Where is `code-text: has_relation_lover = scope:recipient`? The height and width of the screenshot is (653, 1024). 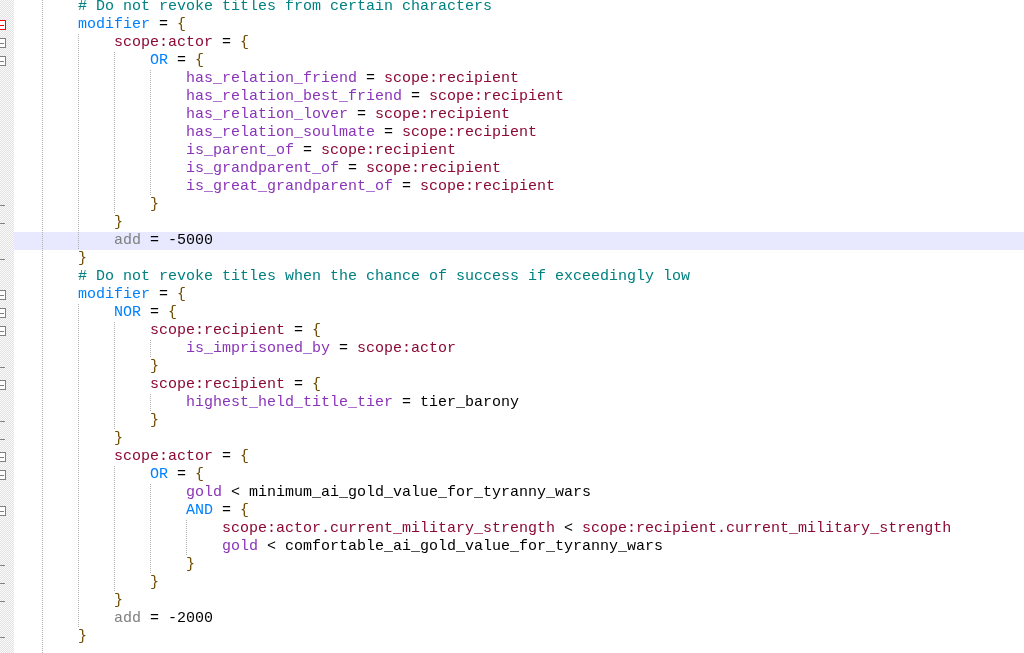
code-text: has_relation_lover = scope:recipient is located at coordinates (348, 115).